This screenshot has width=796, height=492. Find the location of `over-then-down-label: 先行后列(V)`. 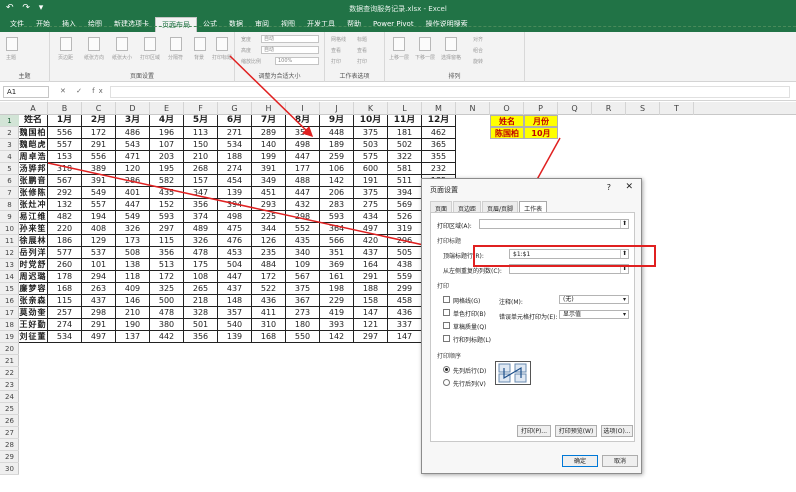

over-then-down-label: 先行后列(V) is located at coordinates (469, 384).